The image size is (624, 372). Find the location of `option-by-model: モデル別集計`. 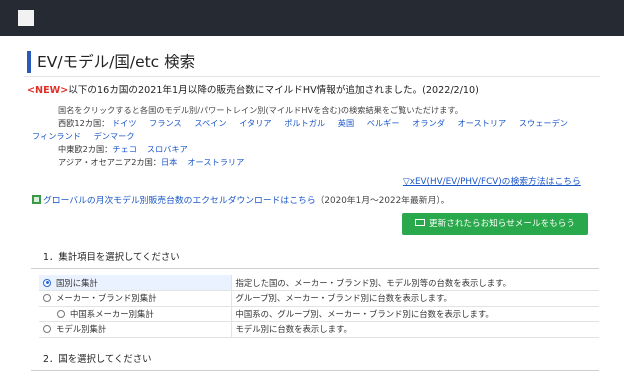

option-by-model: モデル別集計 is located at coordinates (135, 329).